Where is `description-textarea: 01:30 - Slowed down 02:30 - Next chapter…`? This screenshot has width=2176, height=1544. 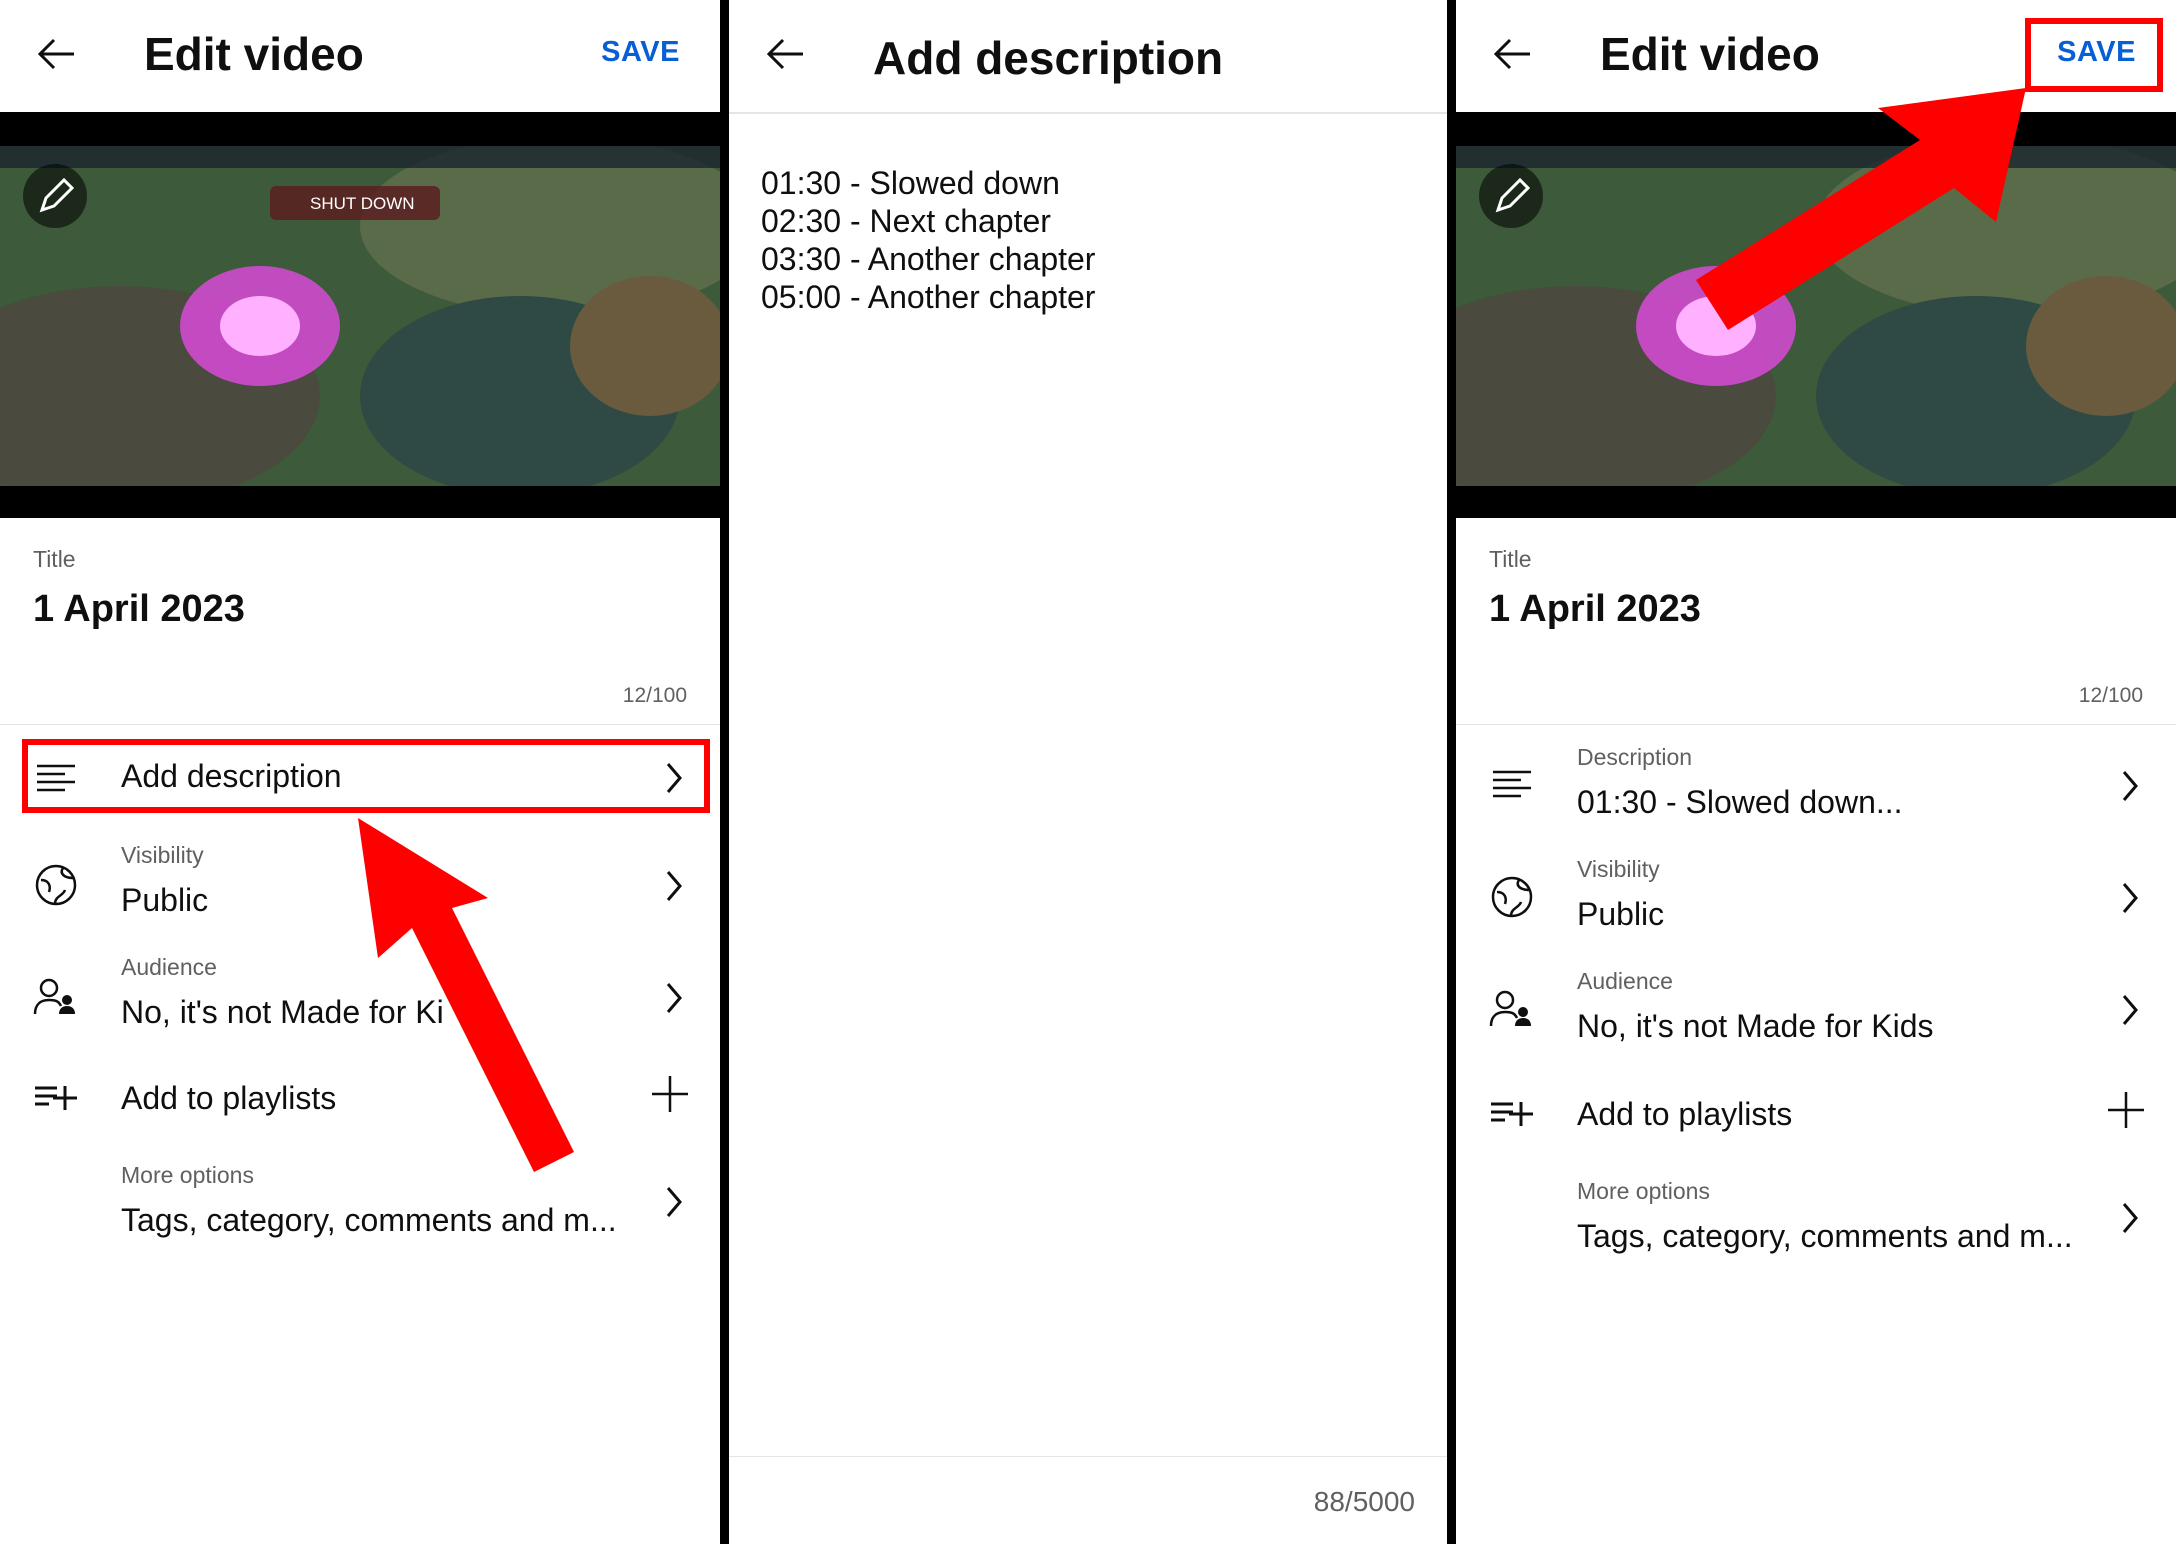 description-textarea: 01:30 - Slowed down 02:30 - Next chapter… is located at coordinates (928, 240).